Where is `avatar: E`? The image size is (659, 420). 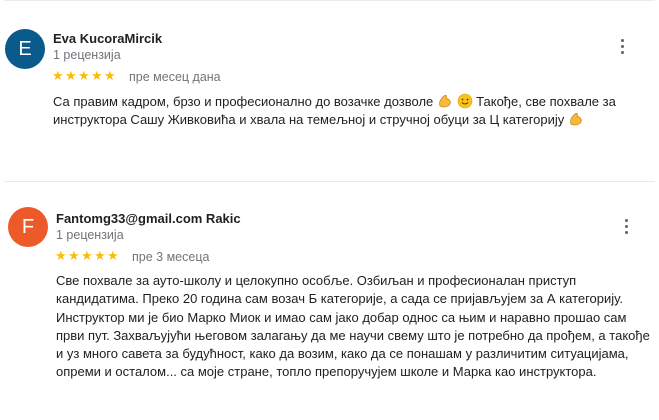 avatar: E is located at coordinates (25, 49).